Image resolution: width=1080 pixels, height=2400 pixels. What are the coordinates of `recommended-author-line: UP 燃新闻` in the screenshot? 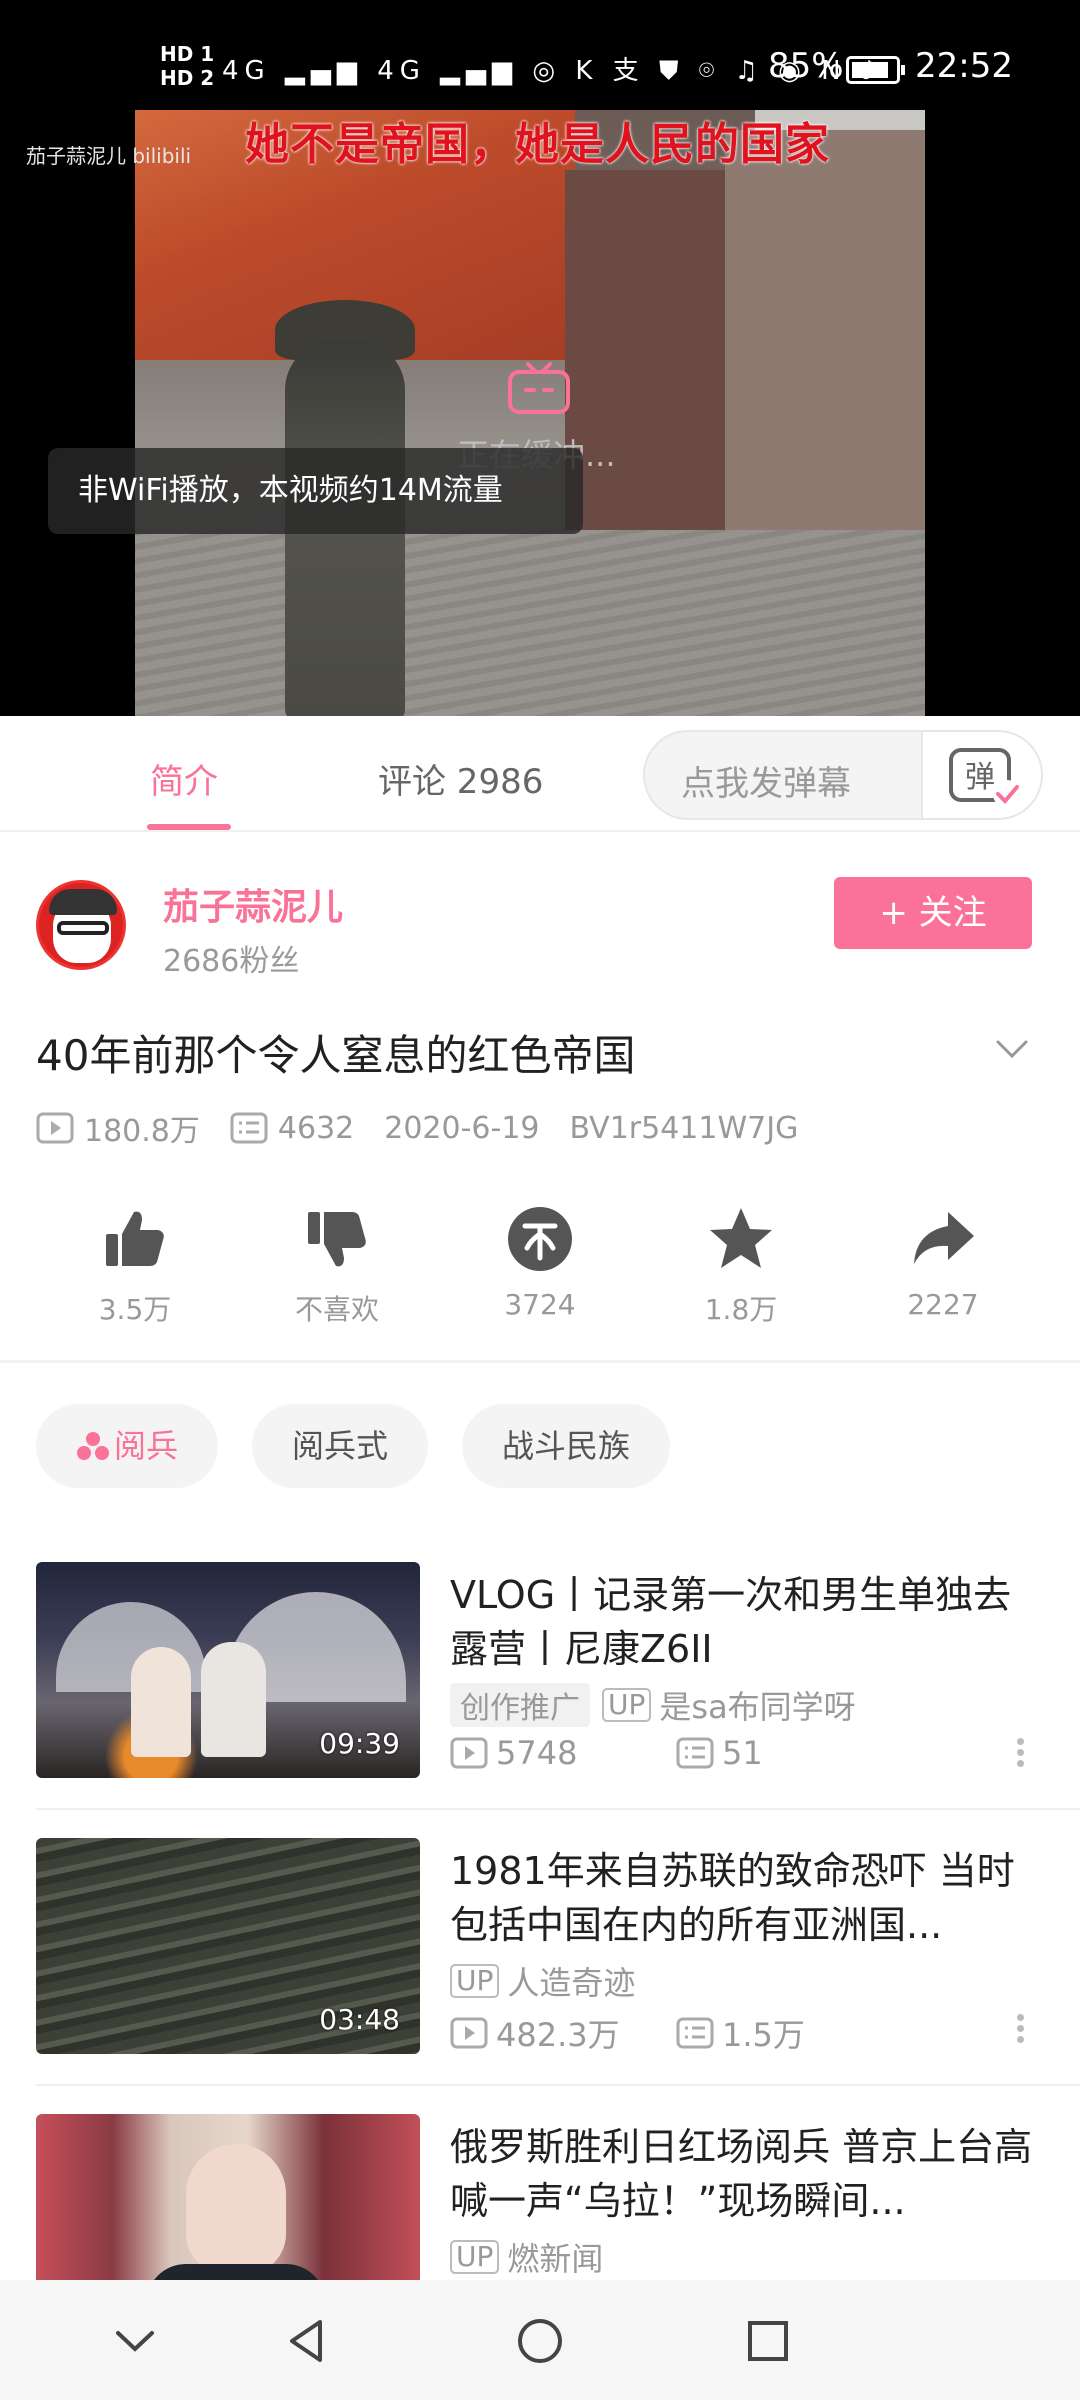 It's located at (526, 2257).